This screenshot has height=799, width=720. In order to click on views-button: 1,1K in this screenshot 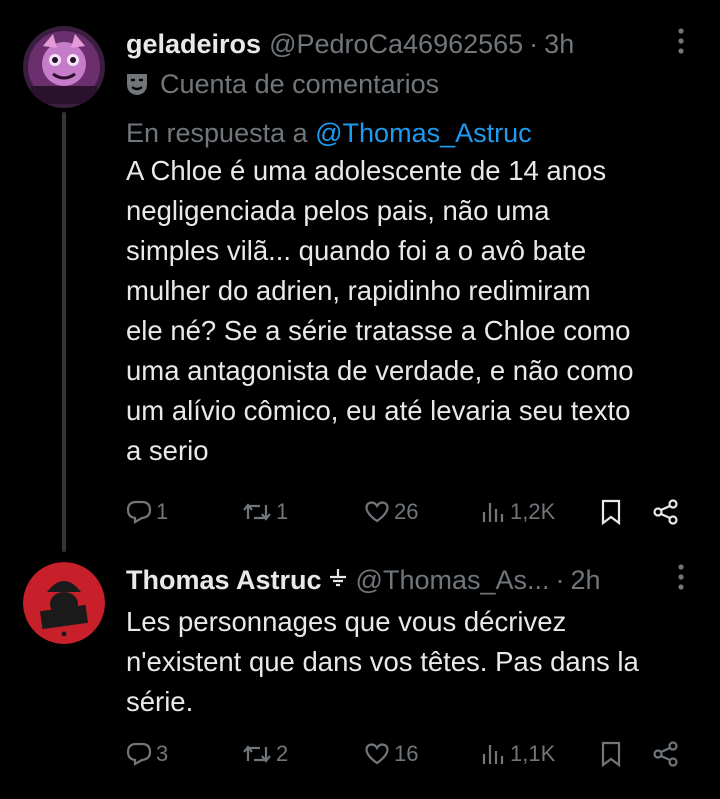, I will do `click(517, 754)`.